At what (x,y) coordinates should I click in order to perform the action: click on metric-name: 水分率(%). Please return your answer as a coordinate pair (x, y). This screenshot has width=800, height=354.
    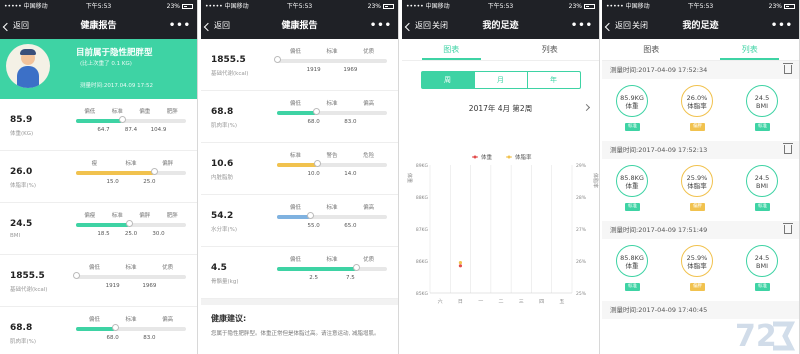
    Looking at the image, I should click on (224, 230).